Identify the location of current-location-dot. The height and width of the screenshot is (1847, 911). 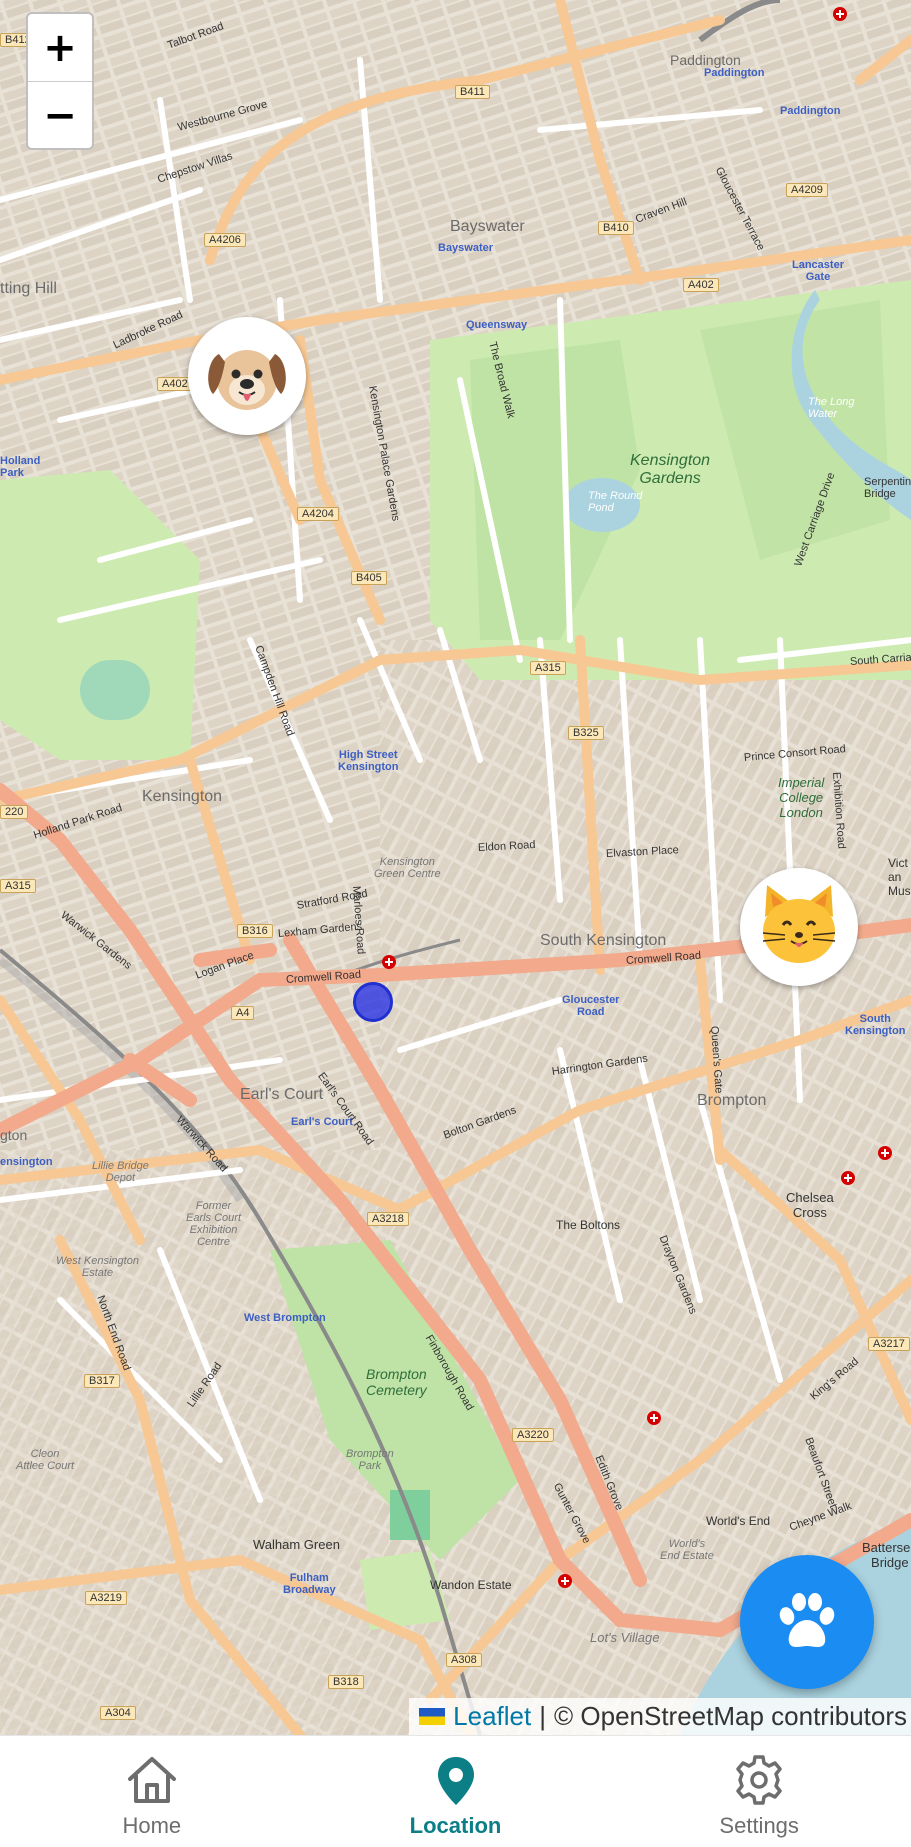
(373, 1002).